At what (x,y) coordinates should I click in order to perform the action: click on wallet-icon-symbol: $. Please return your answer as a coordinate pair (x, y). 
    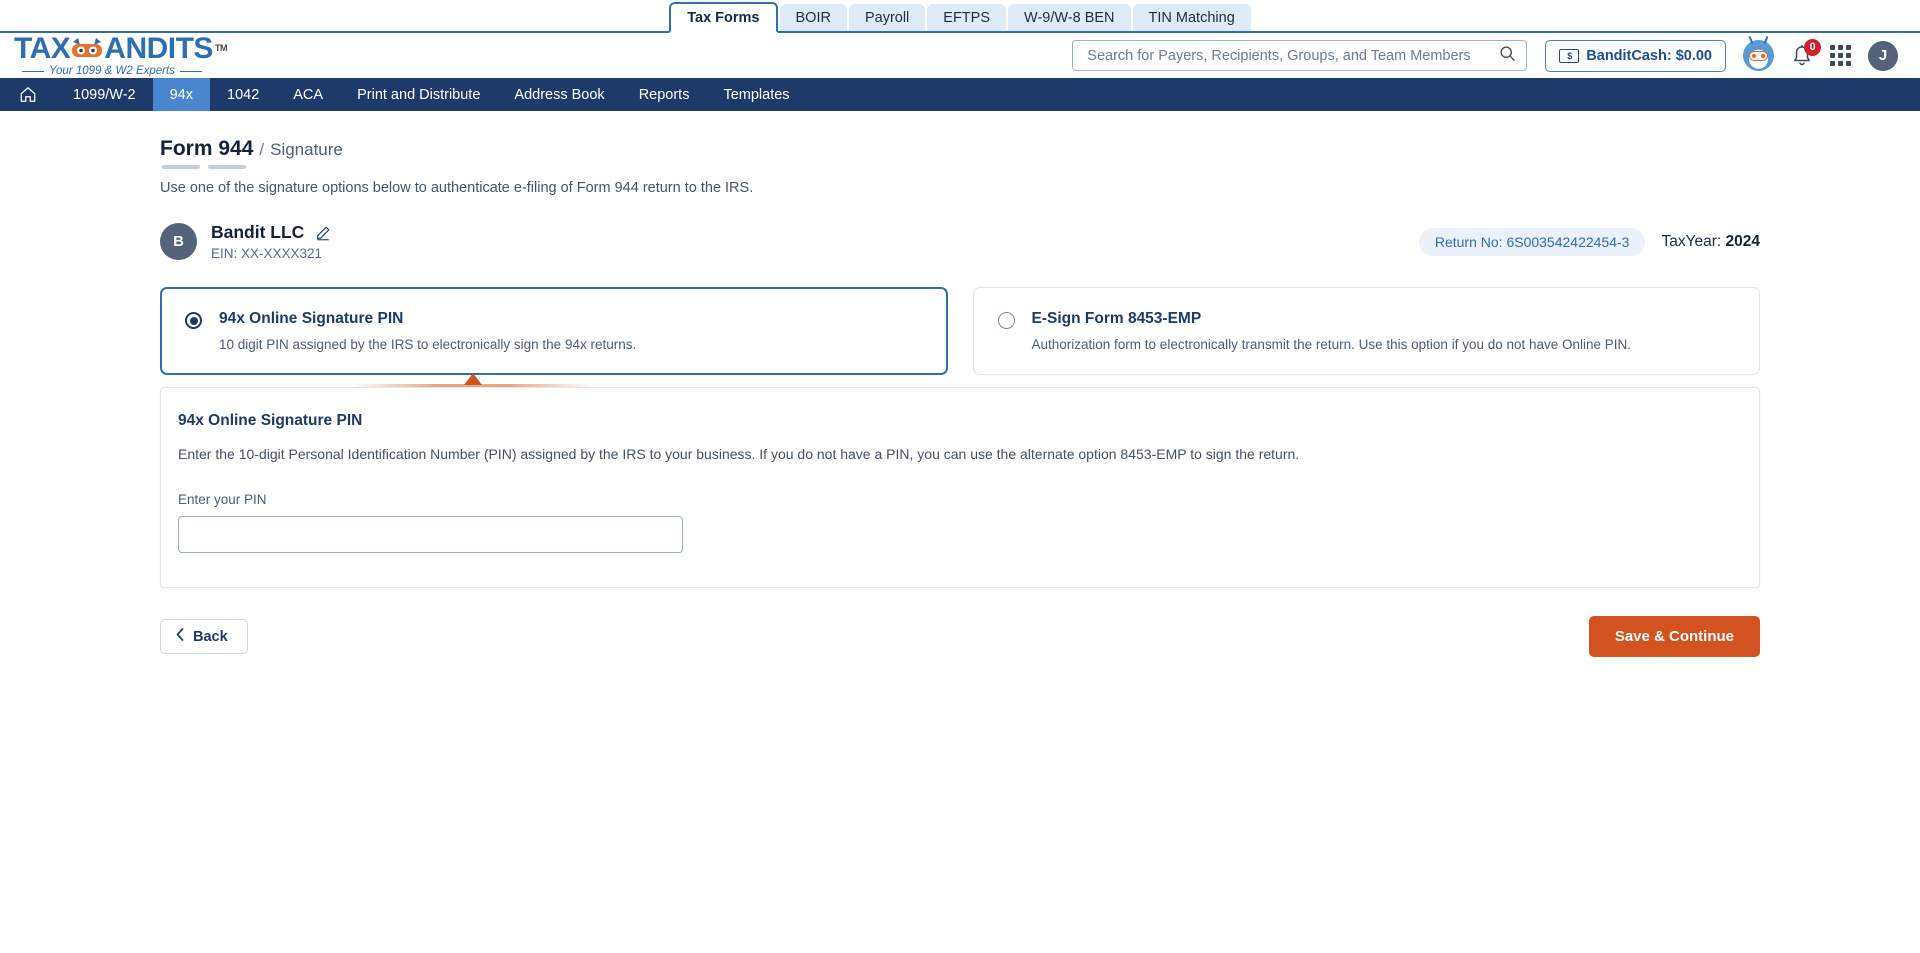
    Looking at the image, I should click on (1569, 55).